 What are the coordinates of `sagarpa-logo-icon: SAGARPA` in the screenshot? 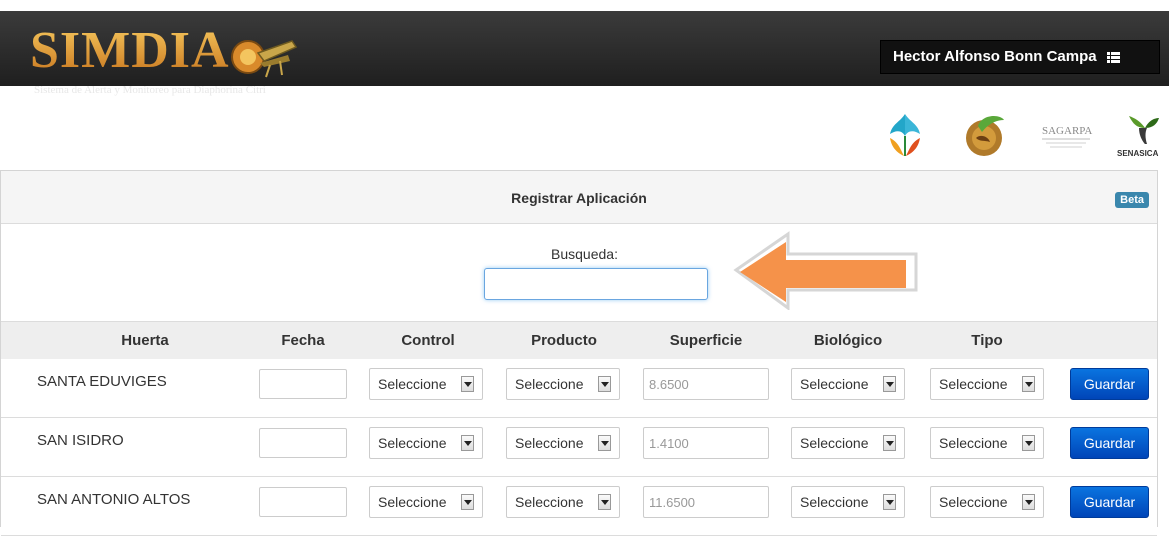 It's located at (1067, 136).